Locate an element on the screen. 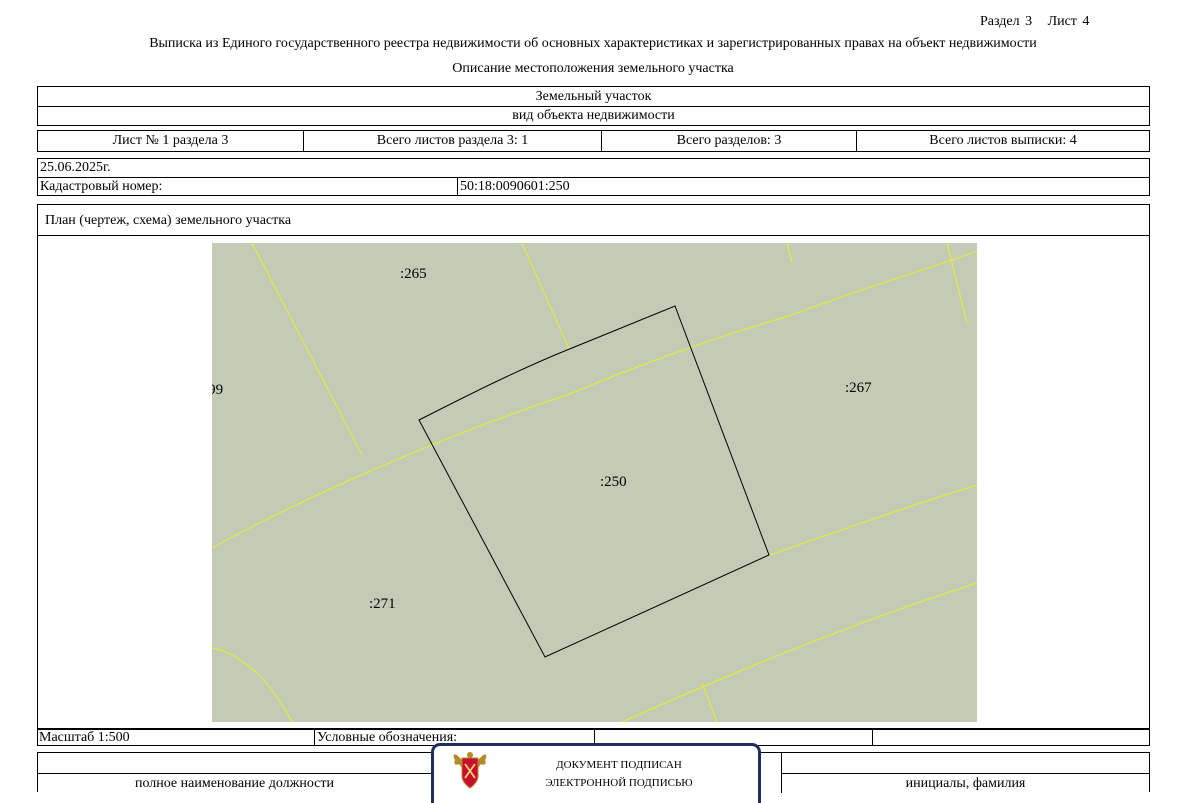 This screenshot has height=803, width=1182. sheet-no: Лист № 1 раздела 3 is located at coordinates (170, 140).